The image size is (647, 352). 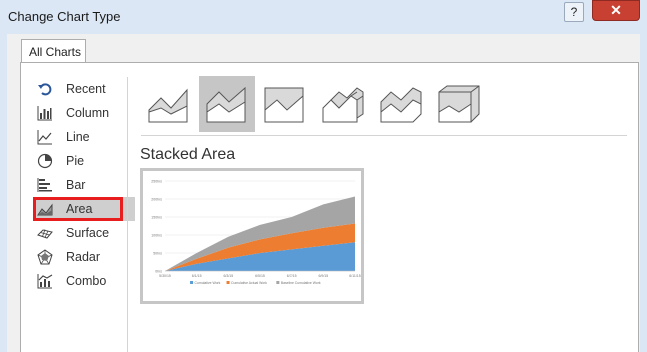 I want to click on chart-type-label: Radar, so click(x=83, y=257).